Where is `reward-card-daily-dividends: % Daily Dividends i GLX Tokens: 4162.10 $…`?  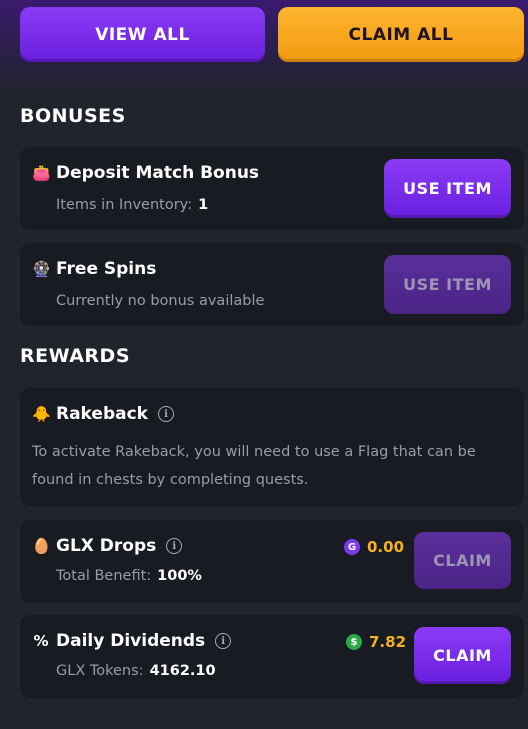
reward-card-daily-dividends: % Daily Dividends i GLX Tokens: 4162.10 $… is located at coordinates (272, 656).